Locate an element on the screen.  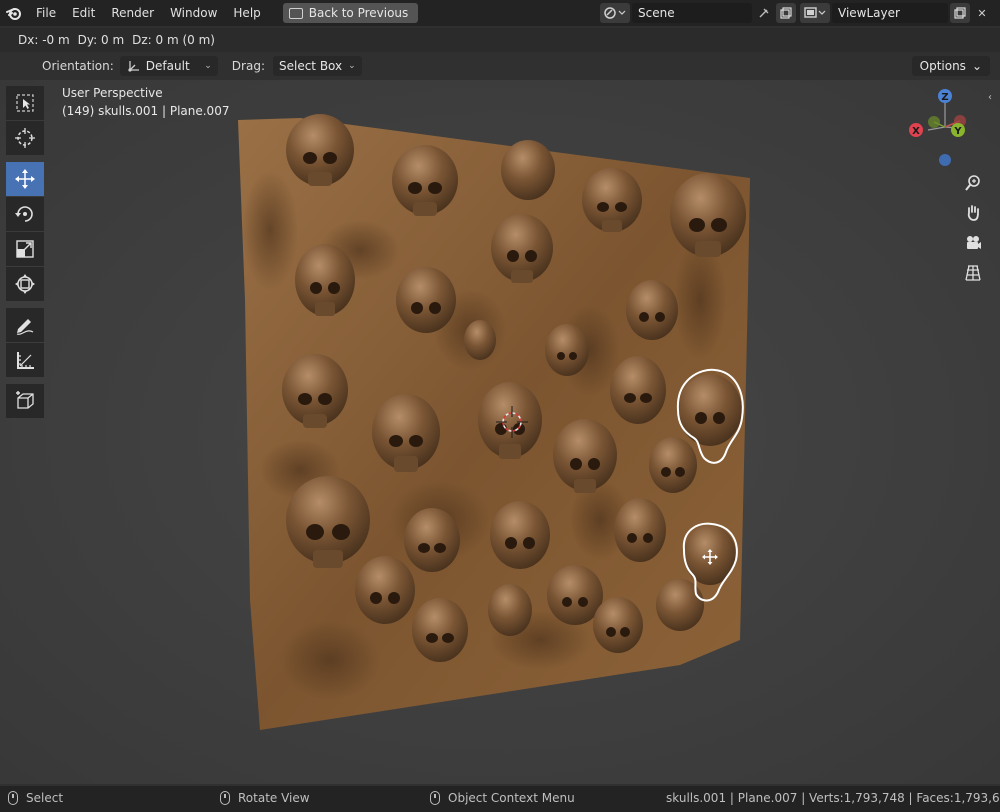
tool-shelf is located at coordinates (25, 252).